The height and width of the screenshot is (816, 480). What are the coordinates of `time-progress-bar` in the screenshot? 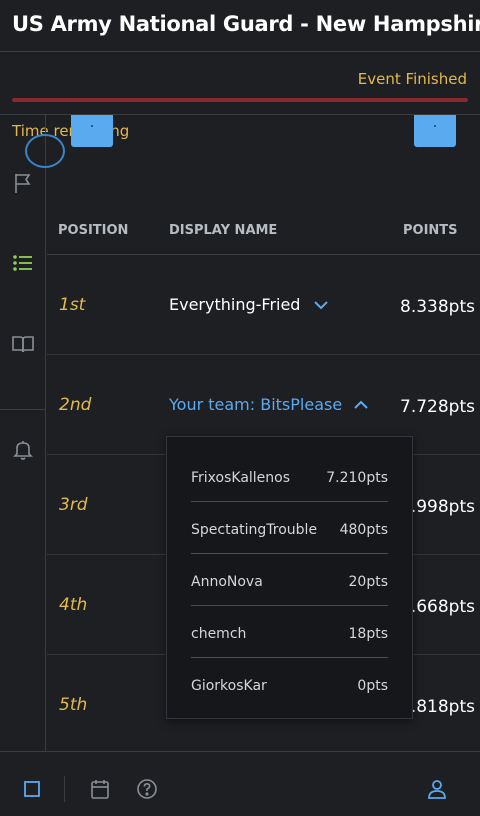 It's located at (240, 100).